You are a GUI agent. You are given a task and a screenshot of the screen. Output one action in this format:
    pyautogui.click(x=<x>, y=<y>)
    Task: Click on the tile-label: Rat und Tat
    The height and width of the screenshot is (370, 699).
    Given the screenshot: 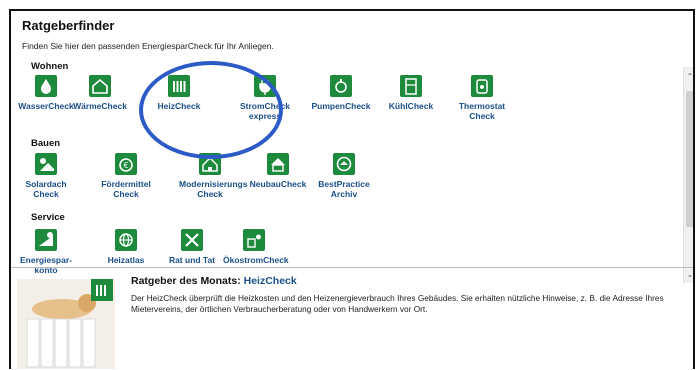 What is the action you would take?
    pyautogui.click(x=192, y=260)
    